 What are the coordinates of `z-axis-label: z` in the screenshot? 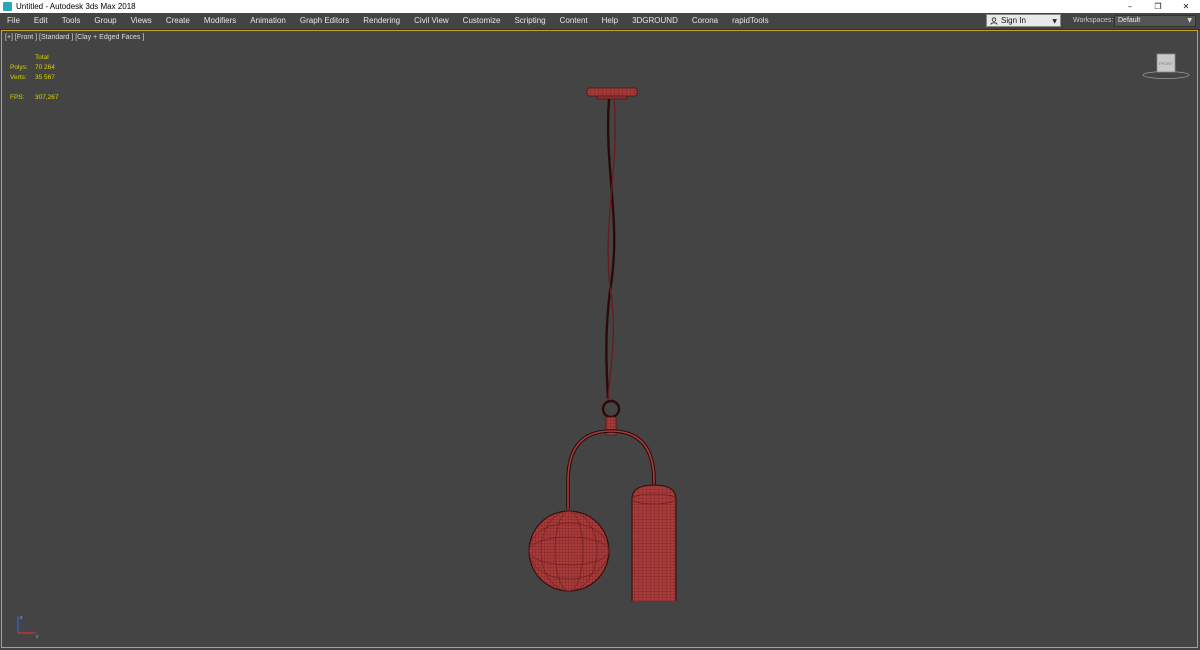 It's located at (21, 618).